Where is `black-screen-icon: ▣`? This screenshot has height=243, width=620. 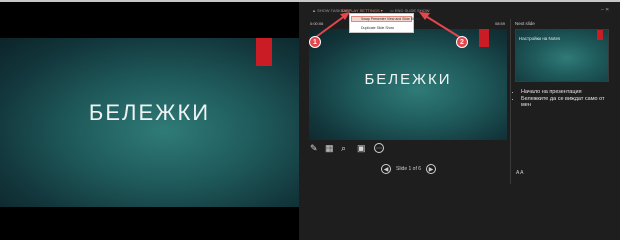
black-screen-icon: ▣ is located at coordinates (361, 148).